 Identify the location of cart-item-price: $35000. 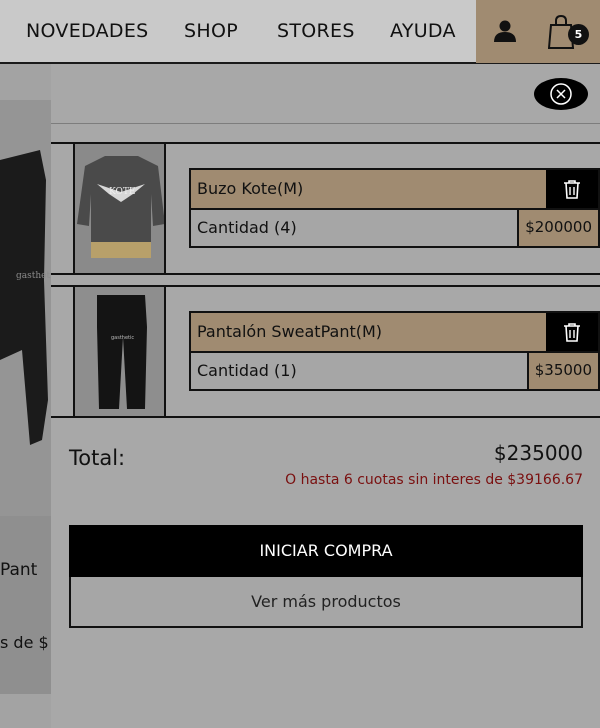
(562, 371).